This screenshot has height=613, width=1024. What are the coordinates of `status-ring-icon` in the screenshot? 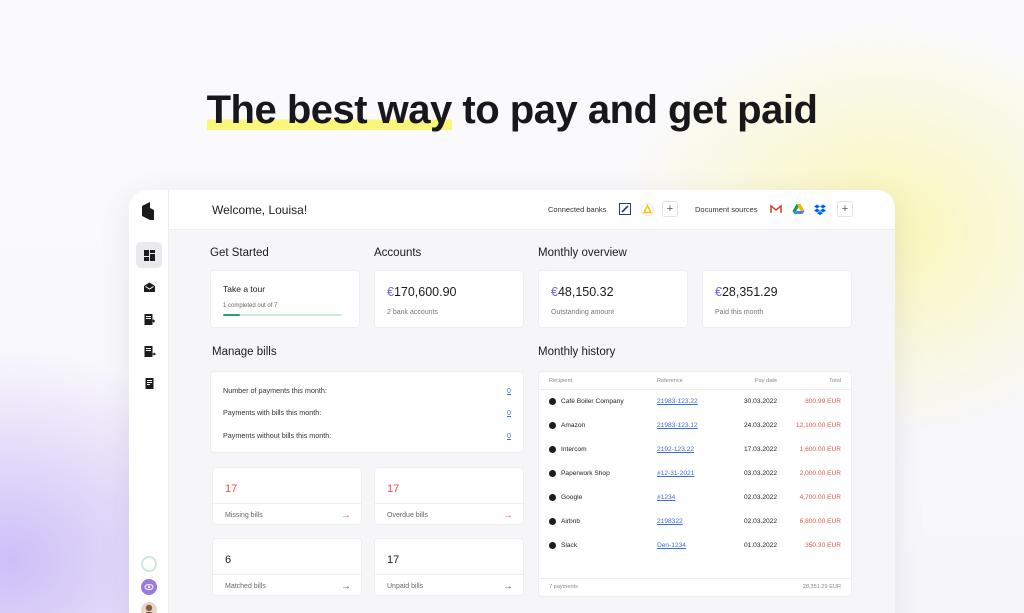 It's located at (149, 564).